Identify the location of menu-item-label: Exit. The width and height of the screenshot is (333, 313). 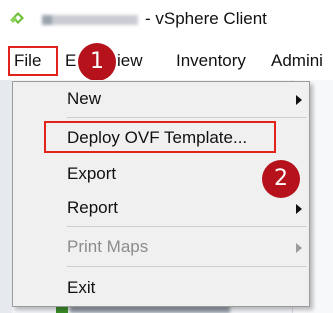
(81, 287).